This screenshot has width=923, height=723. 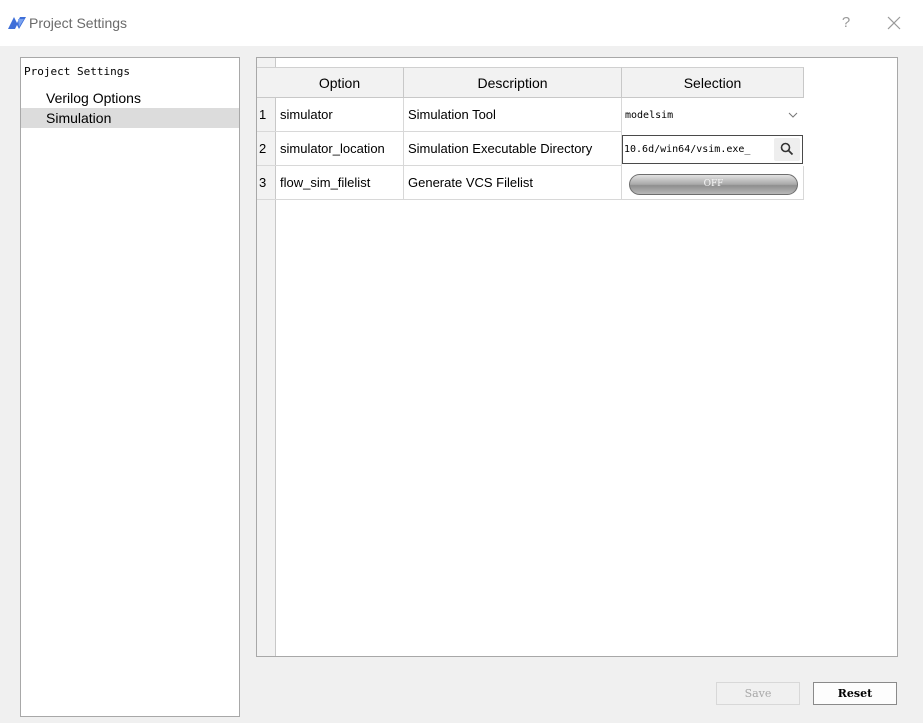 I want to click on browse-button, so click(x=787, y=149).